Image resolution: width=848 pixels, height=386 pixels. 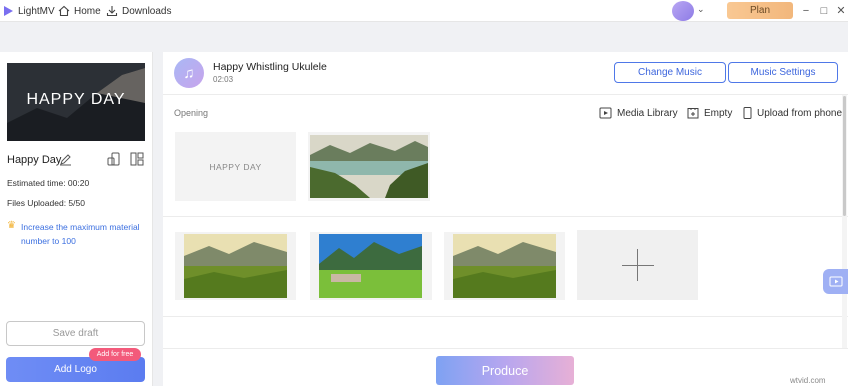 I want to click on opening-title-card: HAPPY DAY, so click(x=235, y=166).